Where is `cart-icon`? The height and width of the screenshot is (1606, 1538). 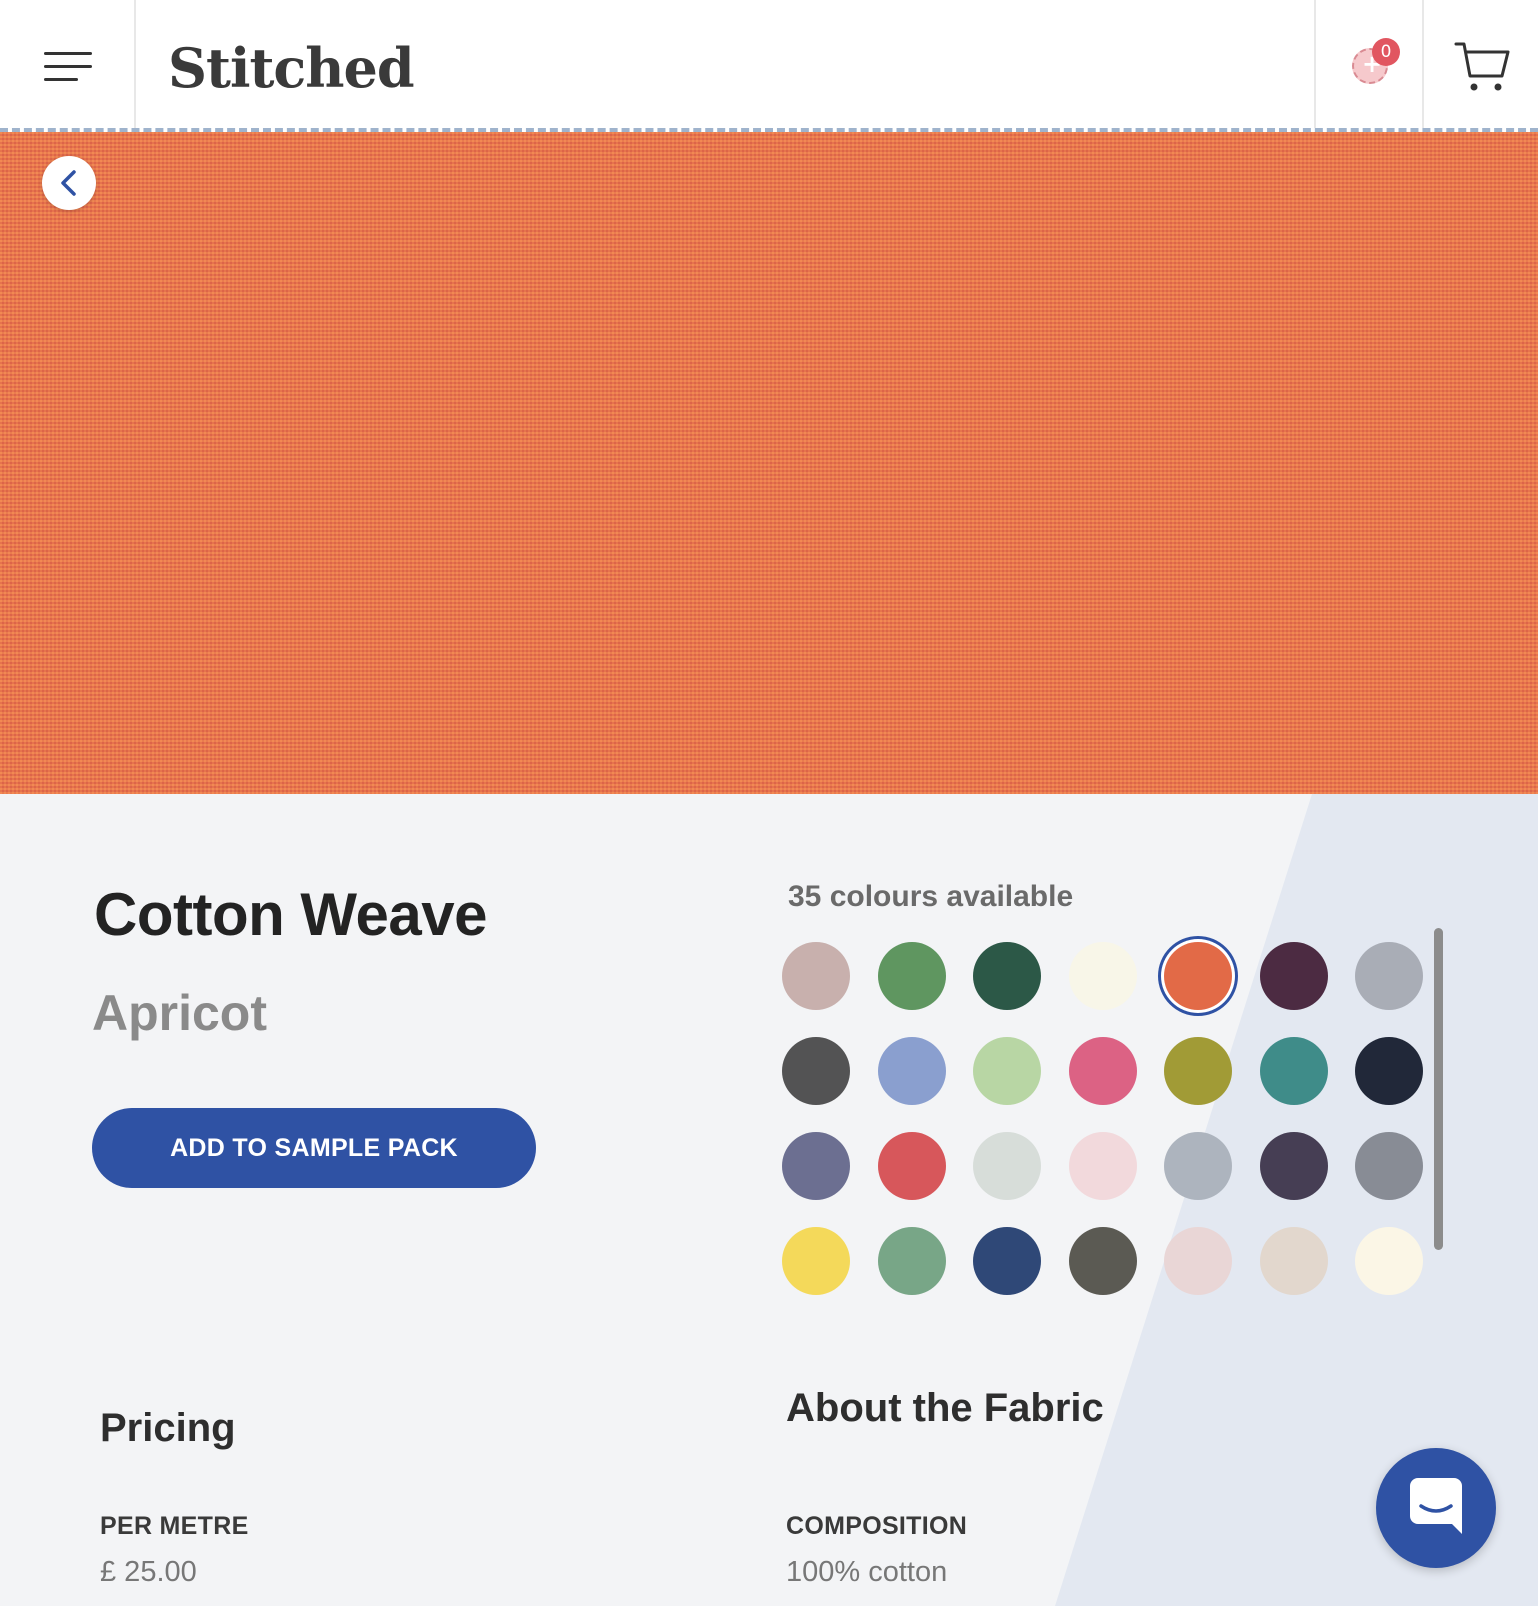 cart-icon is located at coordinates (1482, 66).